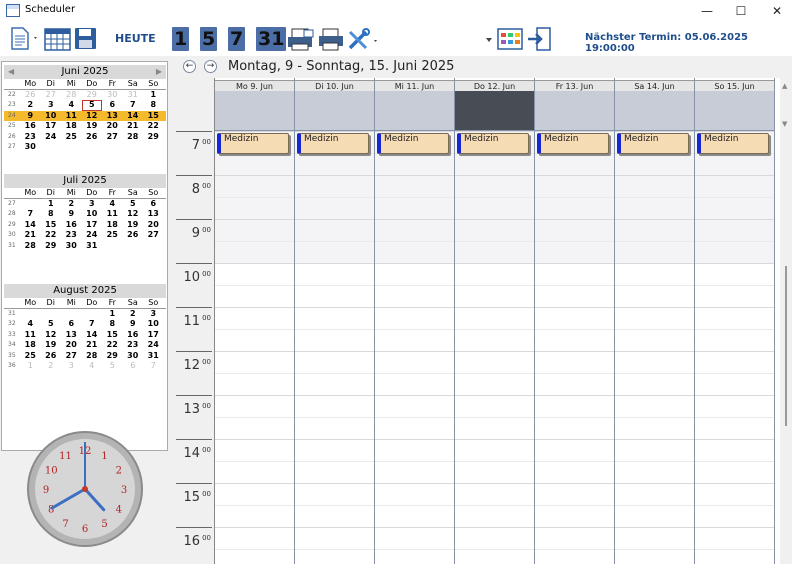 This screenshot has width=792, height=564. I want to click on calendar-week-row: 23 2 3 4 5 6 7 8, so click(85, 105).